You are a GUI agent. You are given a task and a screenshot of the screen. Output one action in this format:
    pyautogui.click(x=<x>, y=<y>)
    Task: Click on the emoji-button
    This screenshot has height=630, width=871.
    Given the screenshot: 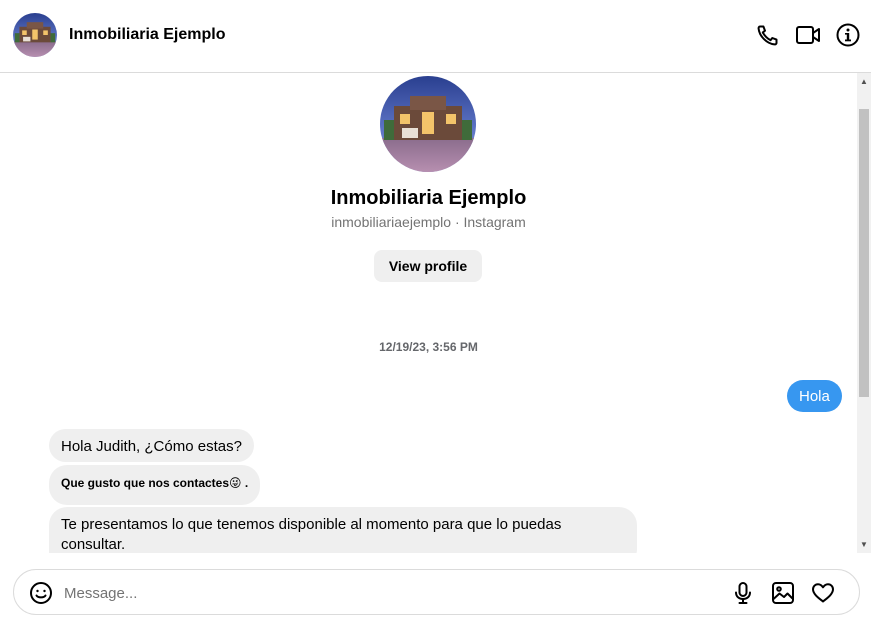 What is the action you would take?
    pyautogui.click(x=41, y=593)
    